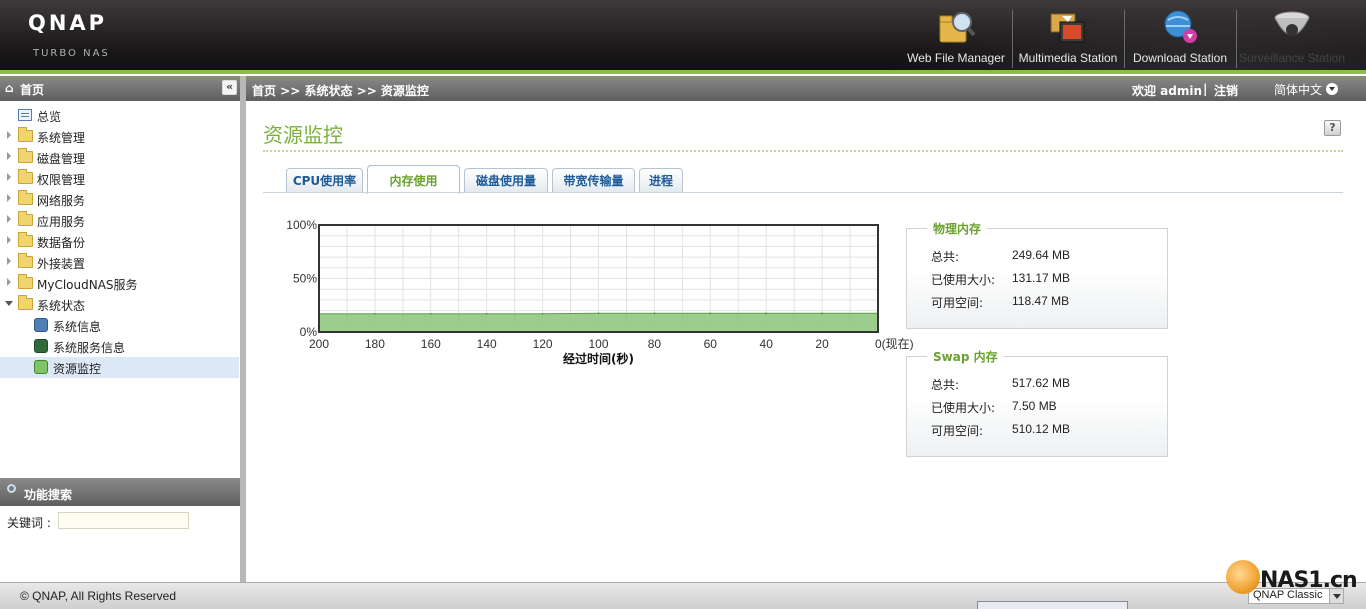  What do you see at coordinates (119, 241) in the screenshot?
I see `sidebar-item-backup: 数据备份` at bounding box center [119, 241].